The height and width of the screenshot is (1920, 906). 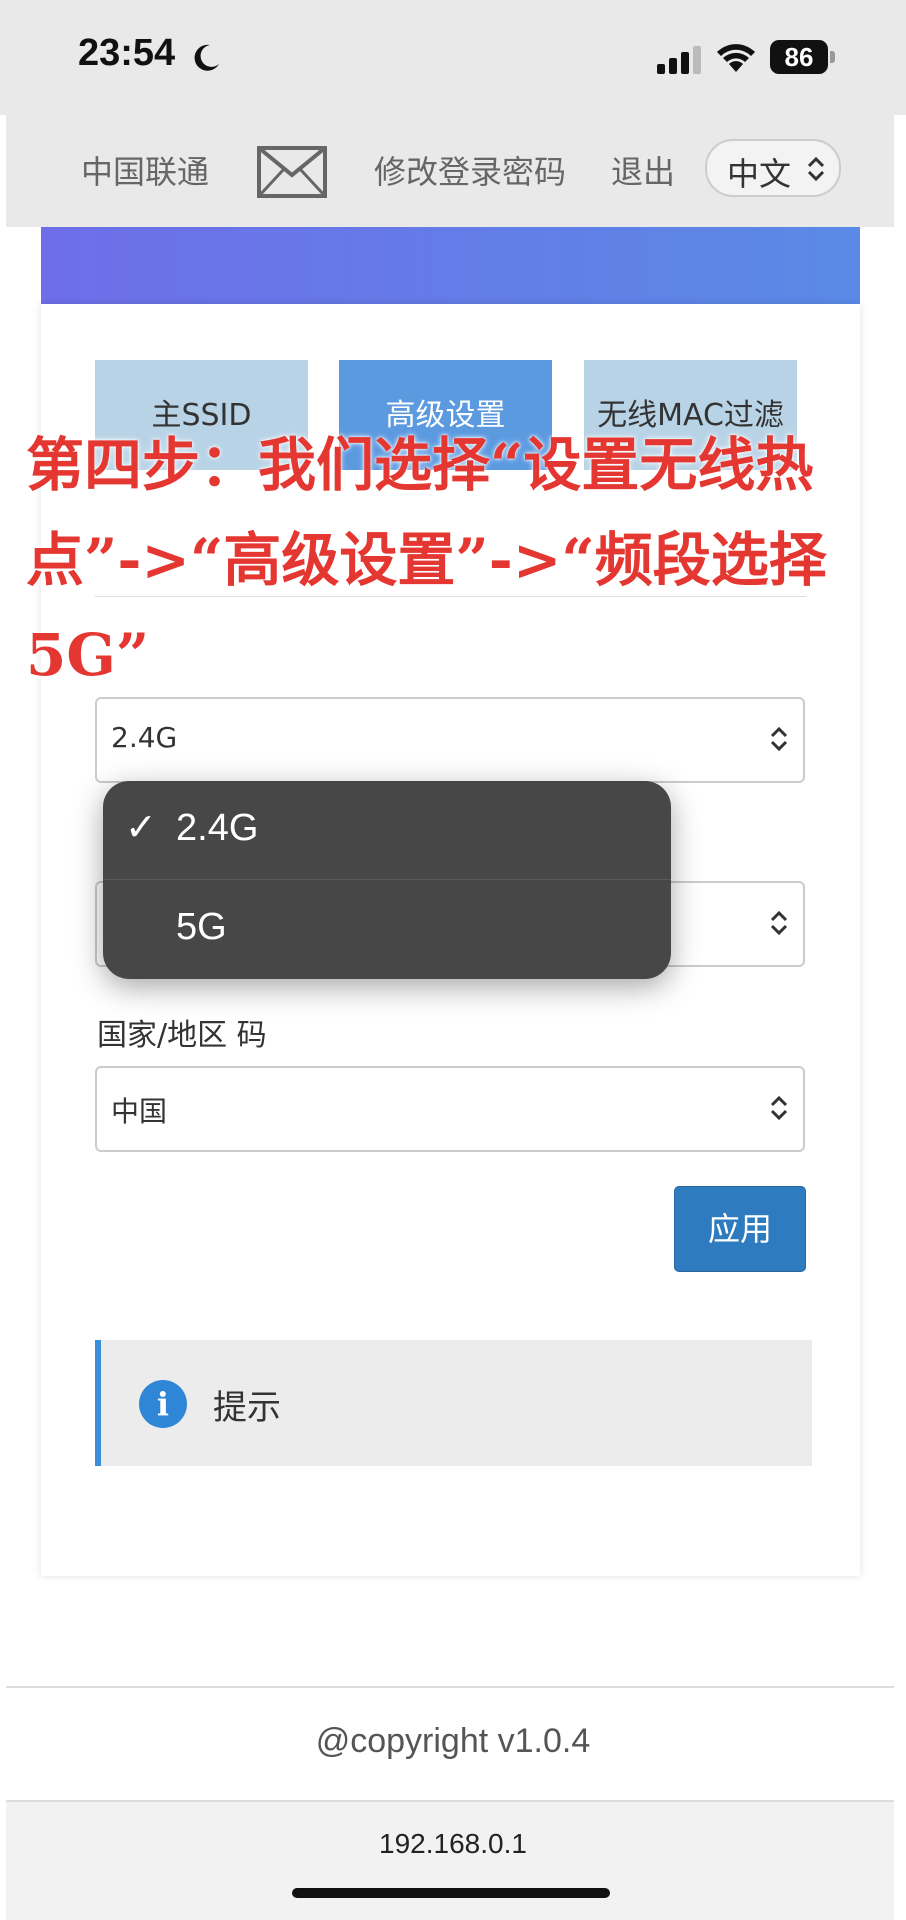 I want to click on change-password-link: 修改登录密码, so click(x=470, y=170).